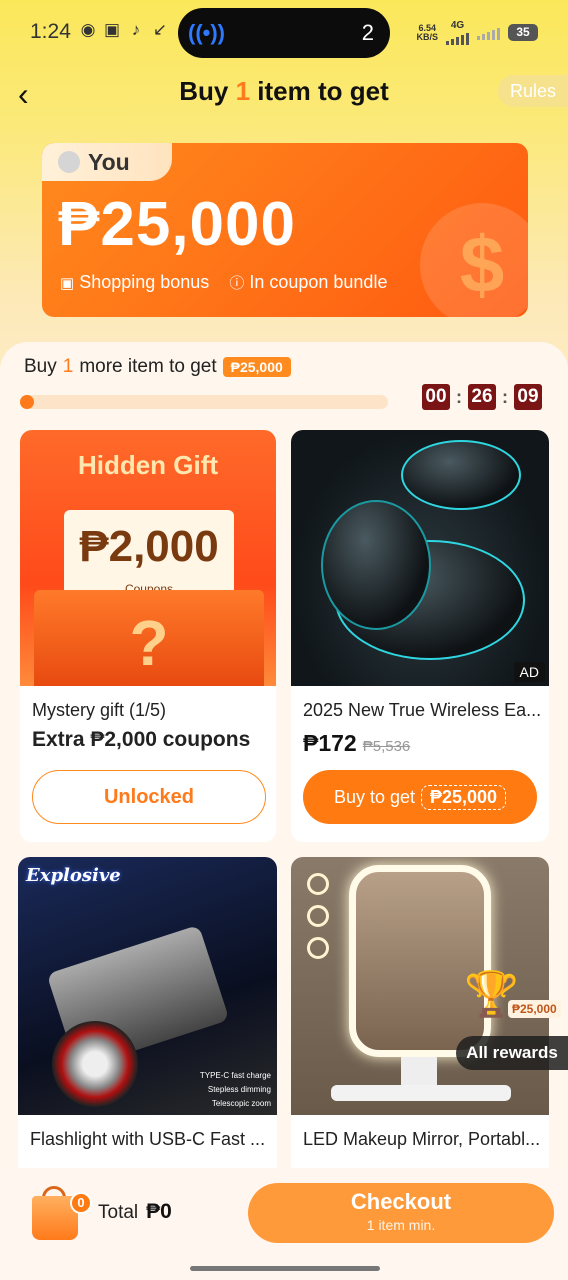 This screenshot has height=1280, width=568. What do you see at coordinates (457, 32) in the screenshot?
I see `cell-signal-icon: 4G` at bounding box center [457, 32].